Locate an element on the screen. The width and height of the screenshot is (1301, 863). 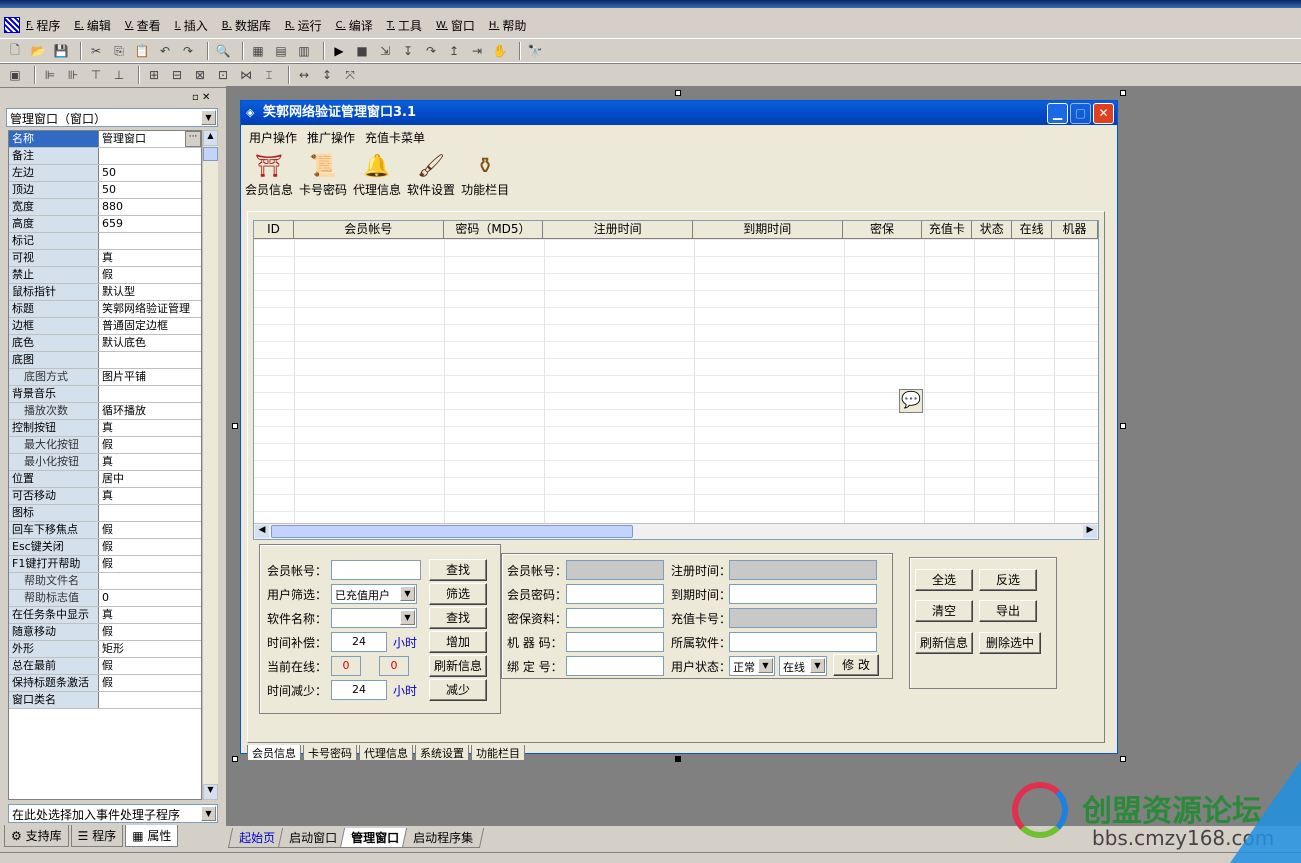
tab-startup-assembly: 启动程序集 is located at coordinates (443, 838).